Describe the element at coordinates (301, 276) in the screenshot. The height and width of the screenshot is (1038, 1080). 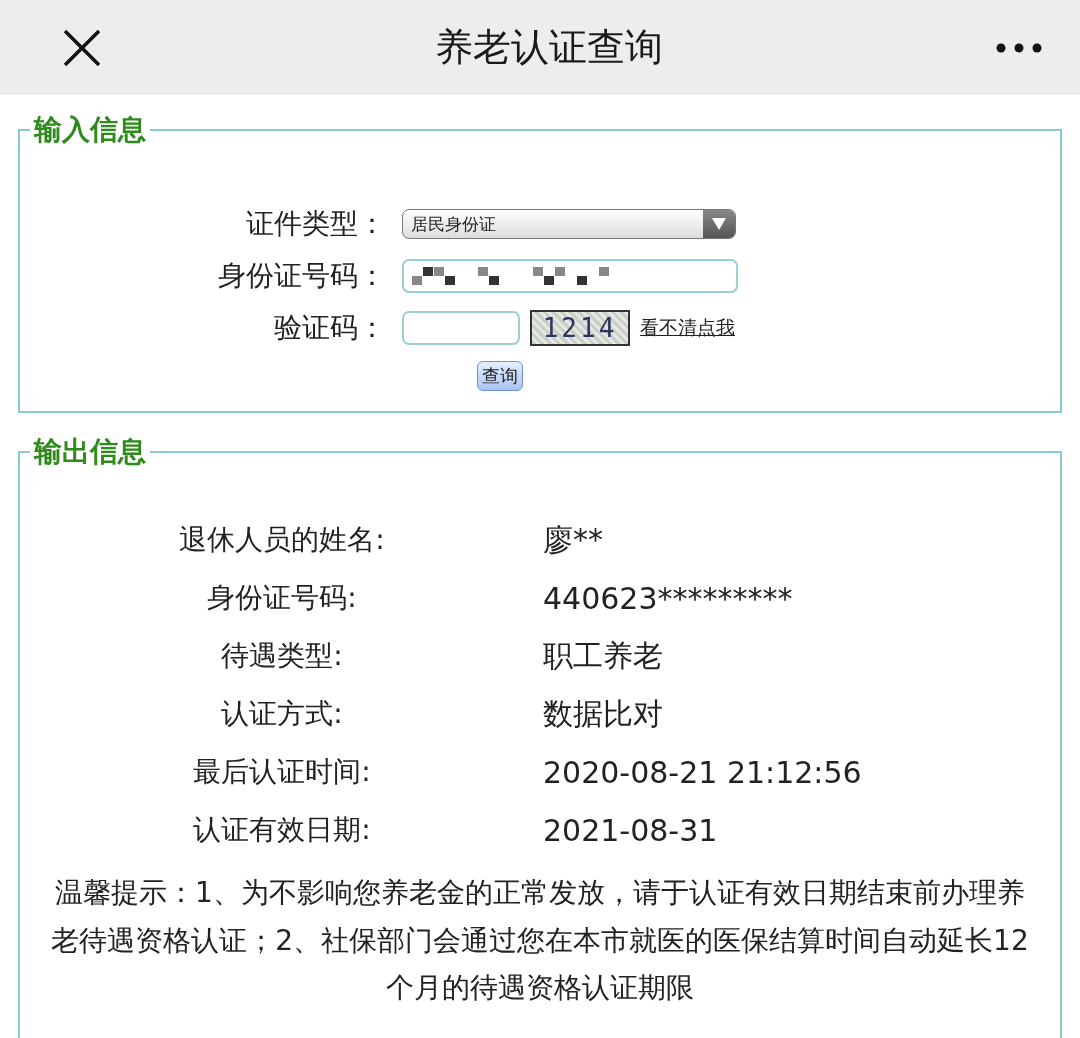
I see `field-label: 身份证号码：` at that location.